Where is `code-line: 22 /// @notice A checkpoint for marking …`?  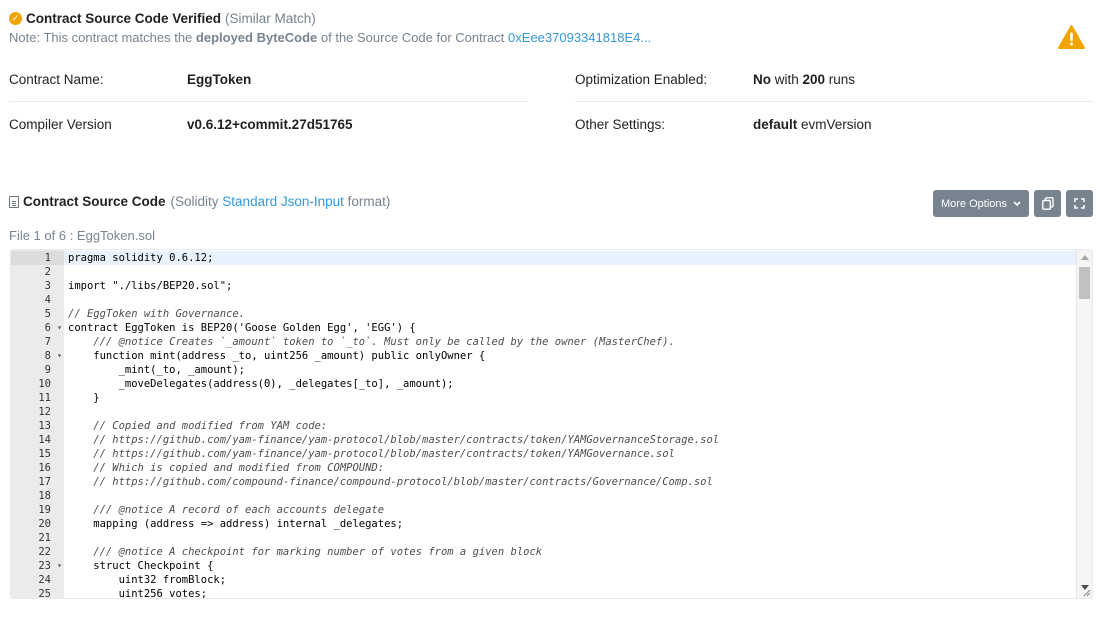 code-line: 22 /// @notice A checkpoint for marking … is located at coordinates (544, 552).